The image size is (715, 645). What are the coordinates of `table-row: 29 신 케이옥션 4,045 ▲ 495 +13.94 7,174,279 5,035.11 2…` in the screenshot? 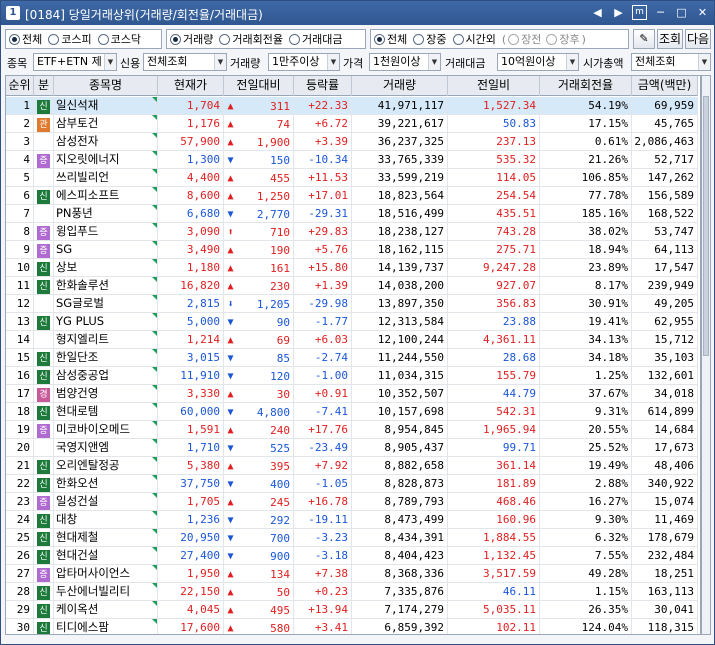 It's located at (352, 610).